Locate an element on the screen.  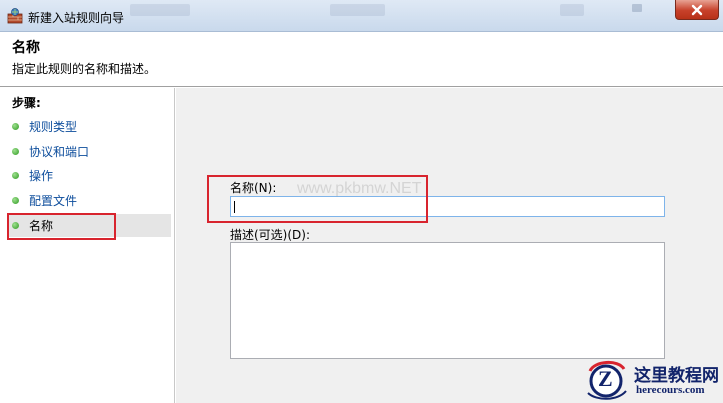
step-rule-type: 规则类型 is located at coordinates (89, 126).